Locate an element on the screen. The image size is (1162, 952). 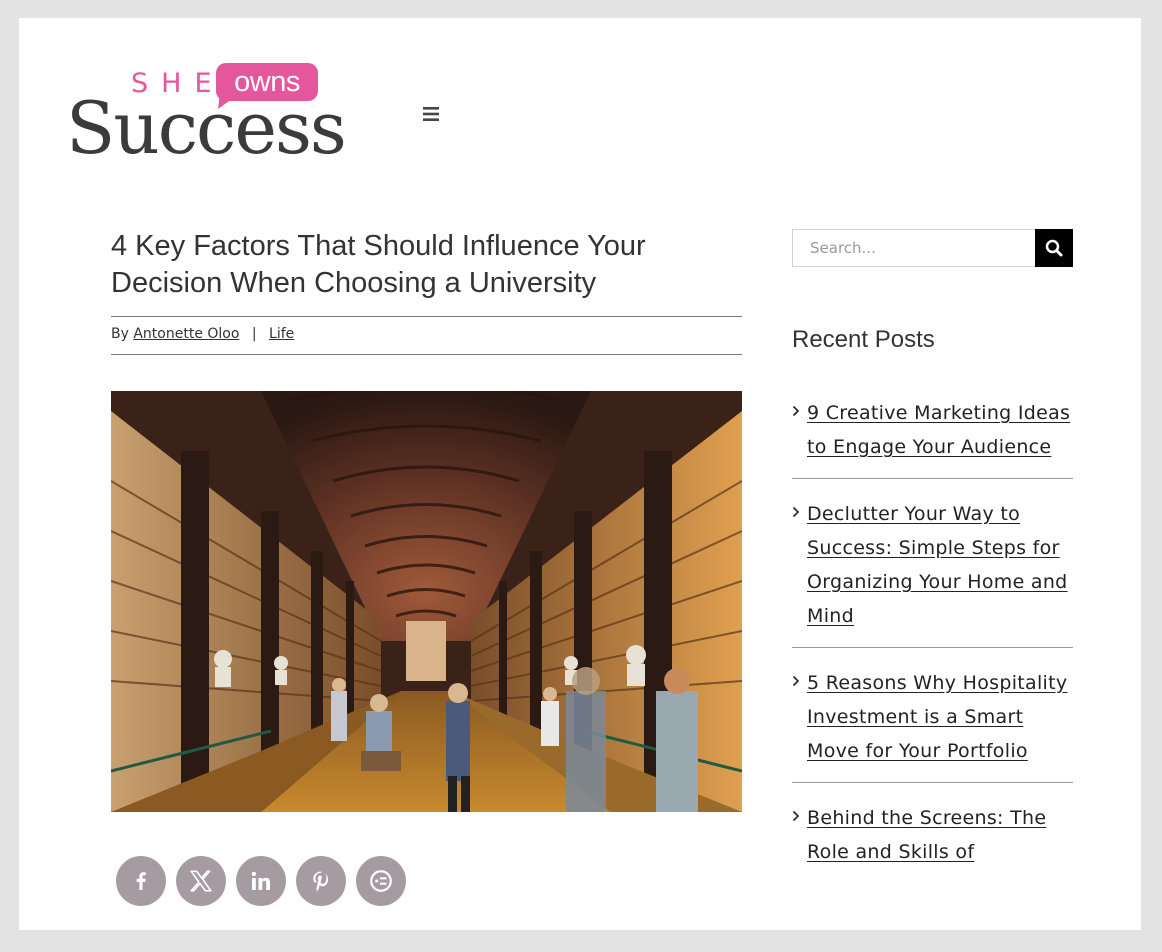
meta-divider-top is located at coordinates (426, 316).